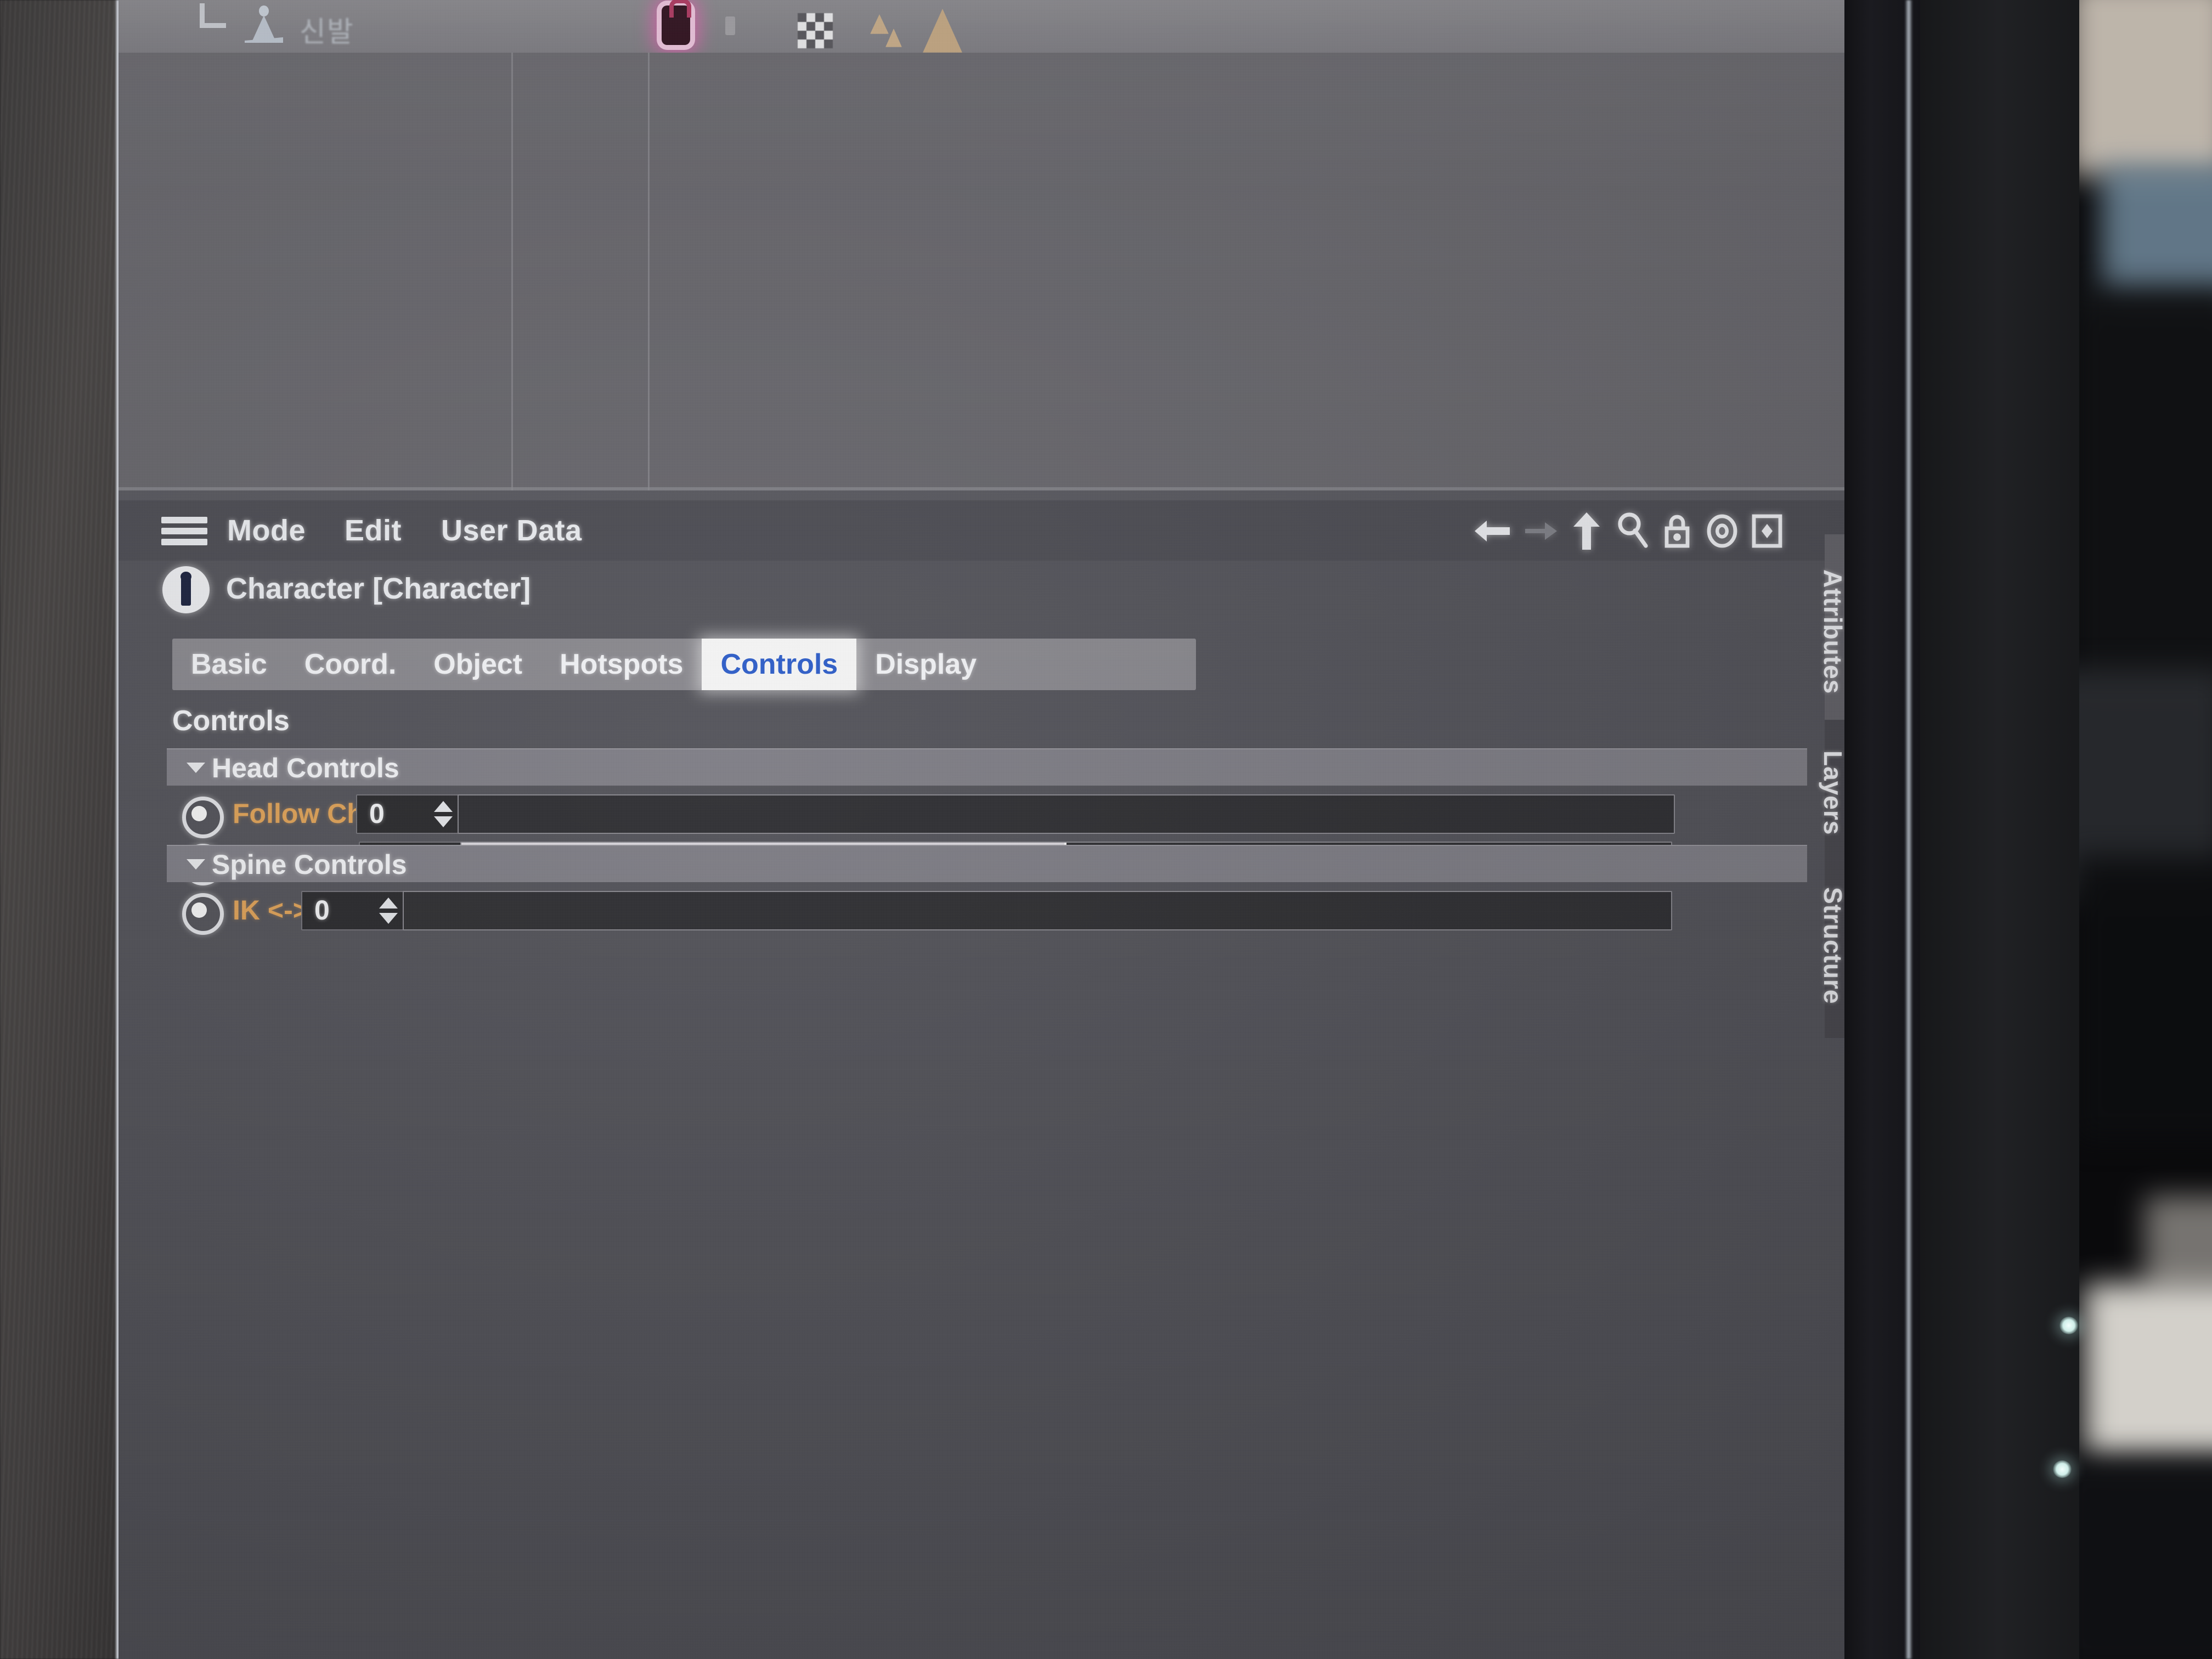 Image resolution: width=2212 pixels, height=1659 pixels. I want to click on page-title: Character [Character], so click(379, 589).